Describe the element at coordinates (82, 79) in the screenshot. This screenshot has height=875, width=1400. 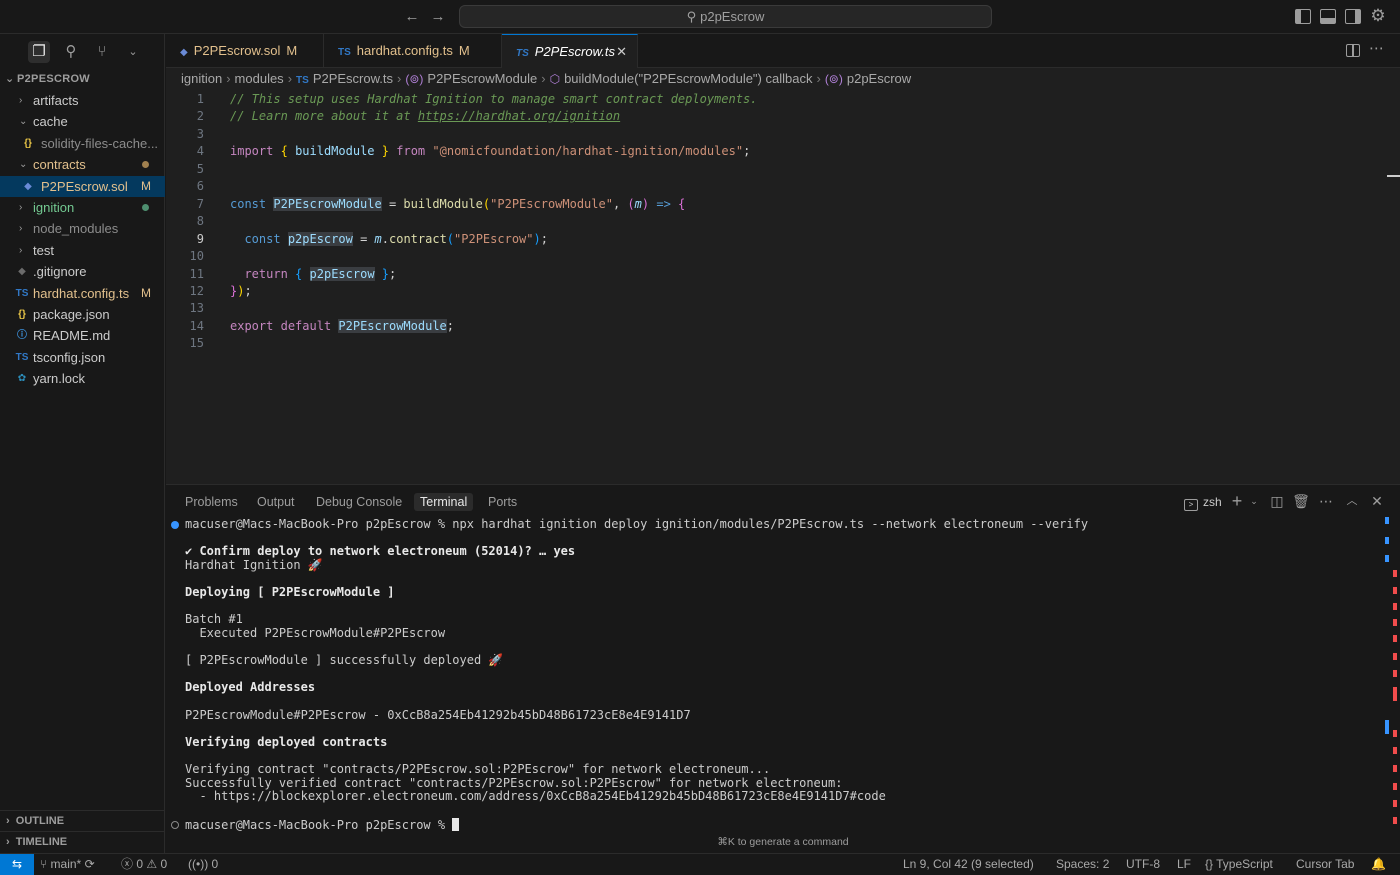
I see `explorer-section-header: ⌄ P2PESCROW` at that location.